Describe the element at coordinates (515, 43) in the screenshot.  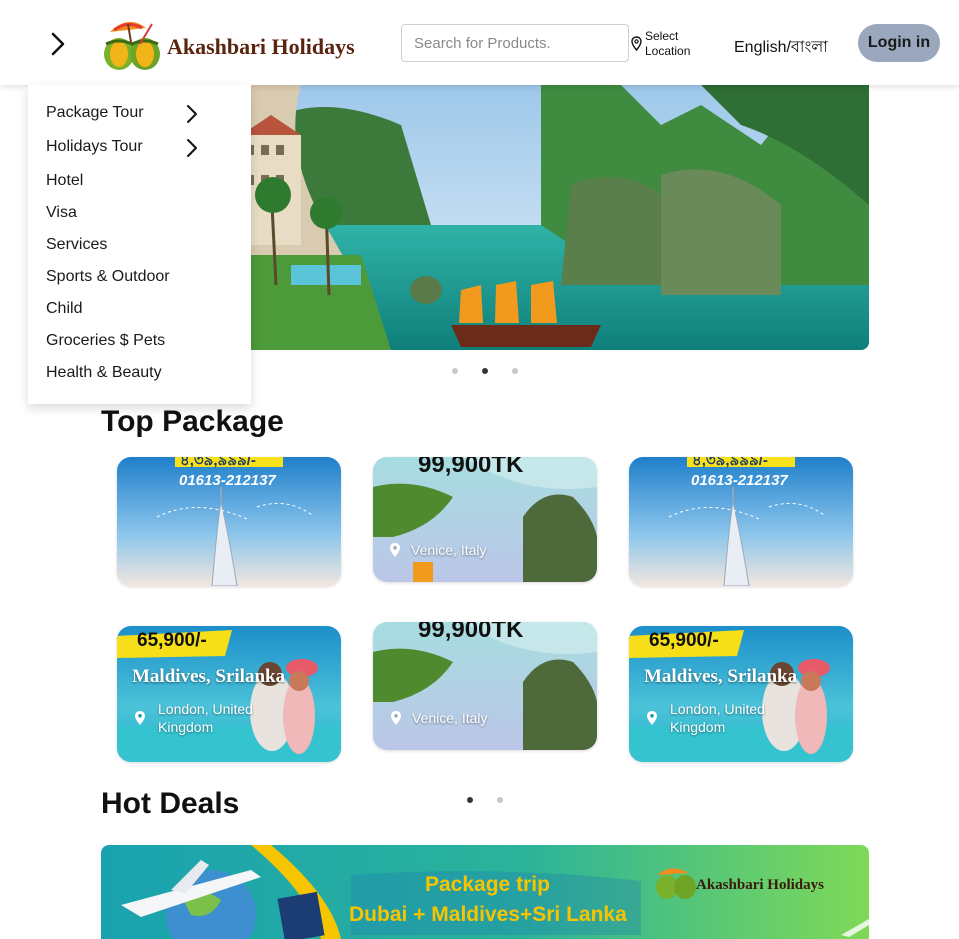
I see `search-input` at that location.